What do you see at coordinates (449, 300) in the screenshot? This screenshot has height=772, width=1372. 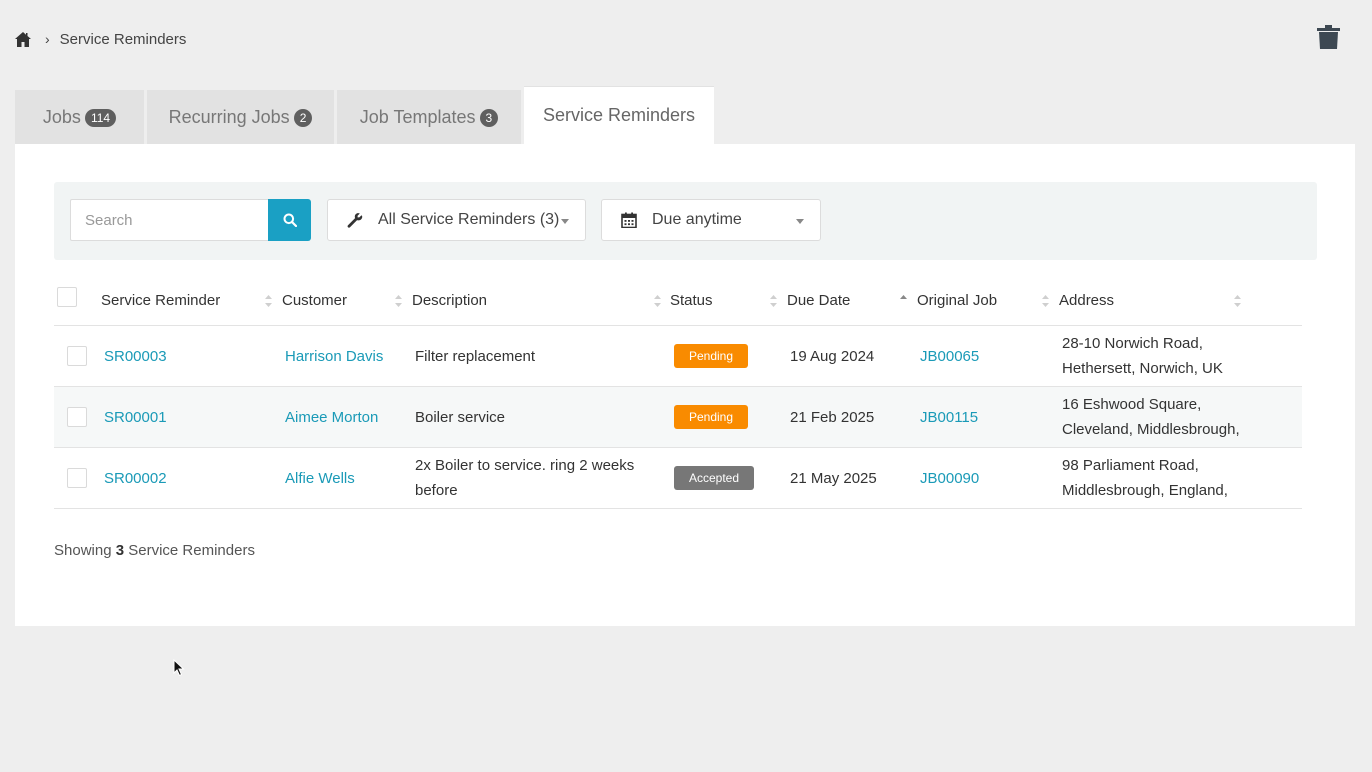 I see `column-header-description: Description` at bounding box center [449, 300].